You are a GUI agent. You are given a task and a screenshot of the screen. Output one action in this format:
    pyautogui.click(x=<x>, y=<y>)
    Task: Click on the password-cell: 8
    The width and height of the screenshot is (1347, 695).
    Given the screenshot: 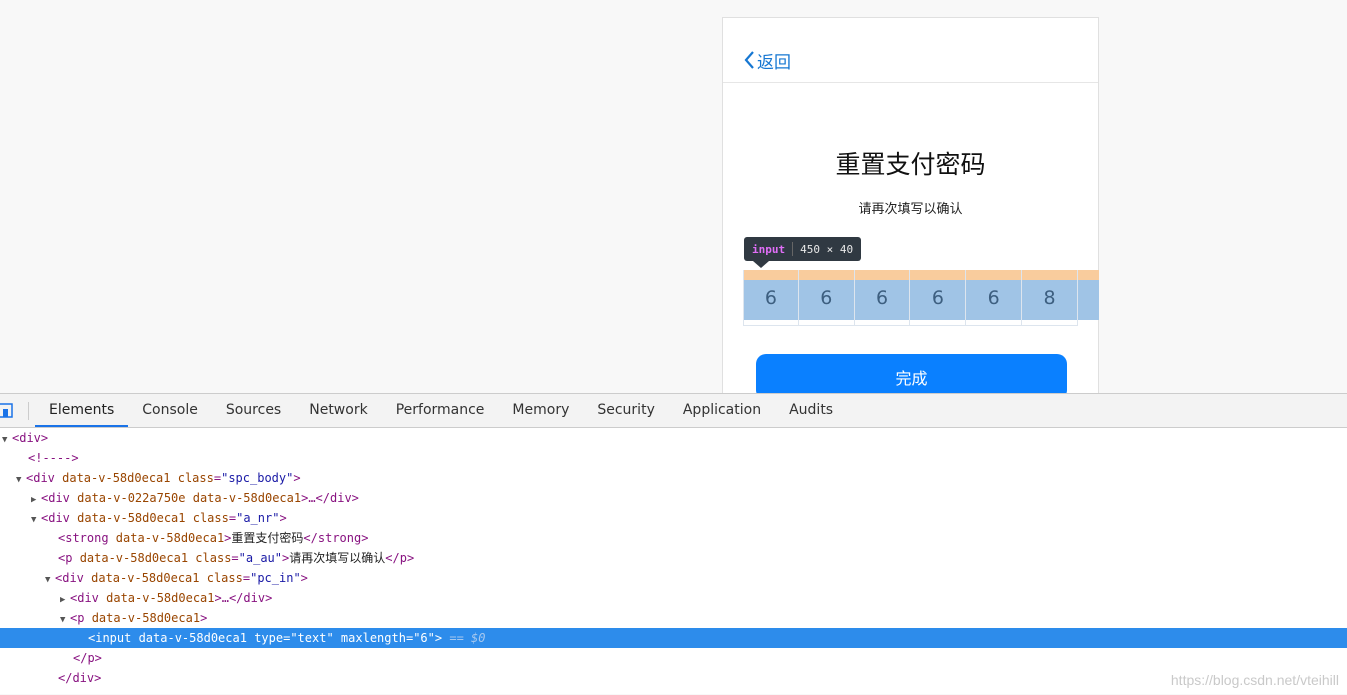 What is the action you would take?
    pyautogui.click(x=1050, y=298)
    